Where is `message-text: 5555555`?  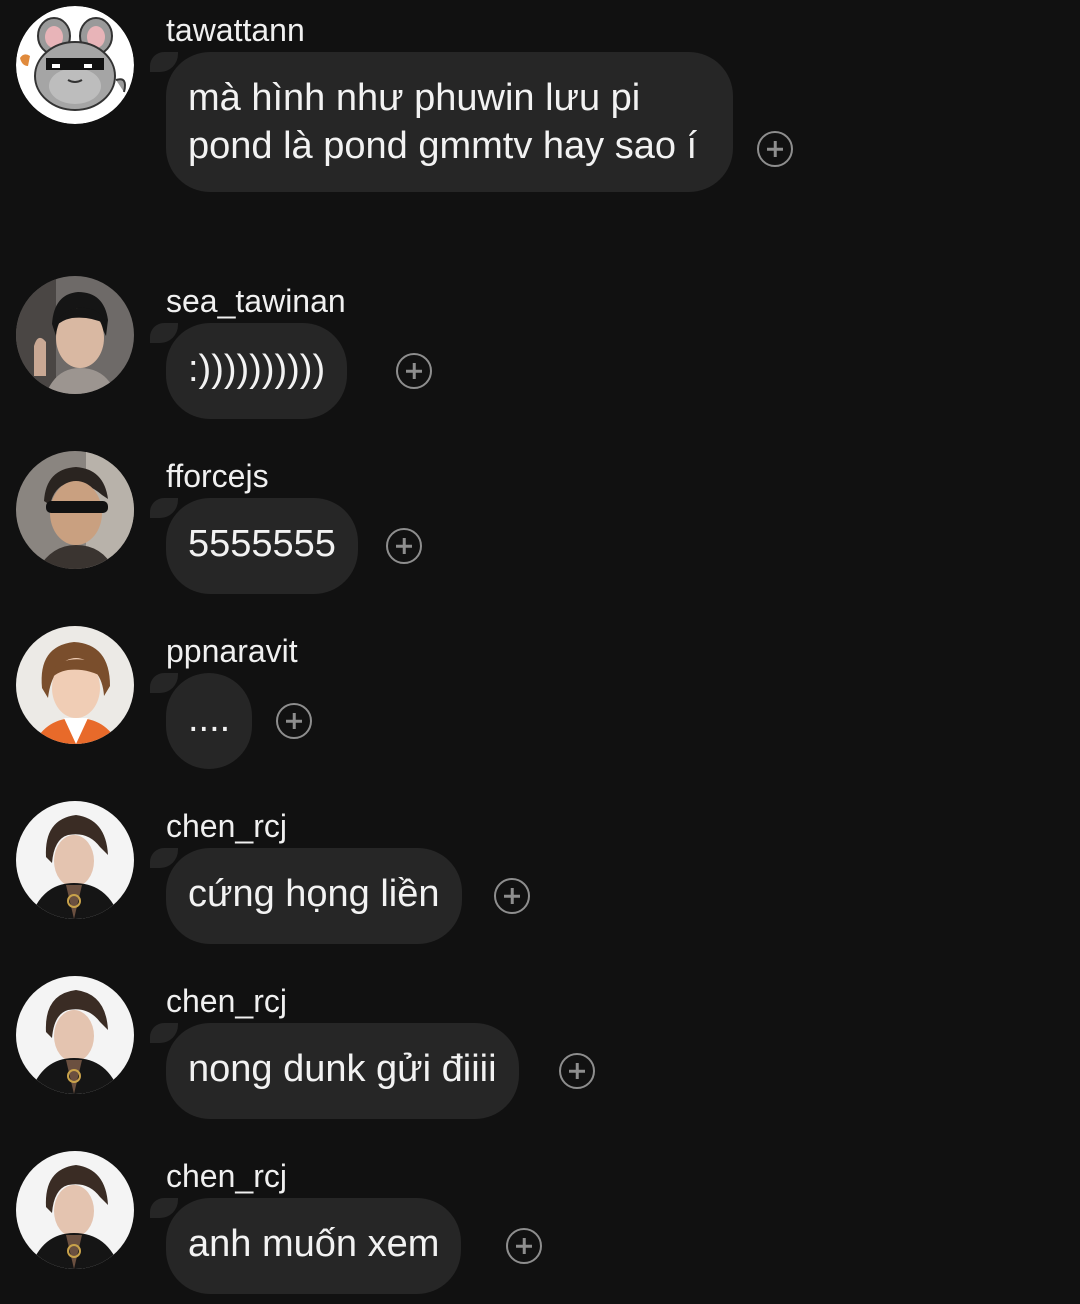
message-text: 5555555 is located at coordinates (262, 544).